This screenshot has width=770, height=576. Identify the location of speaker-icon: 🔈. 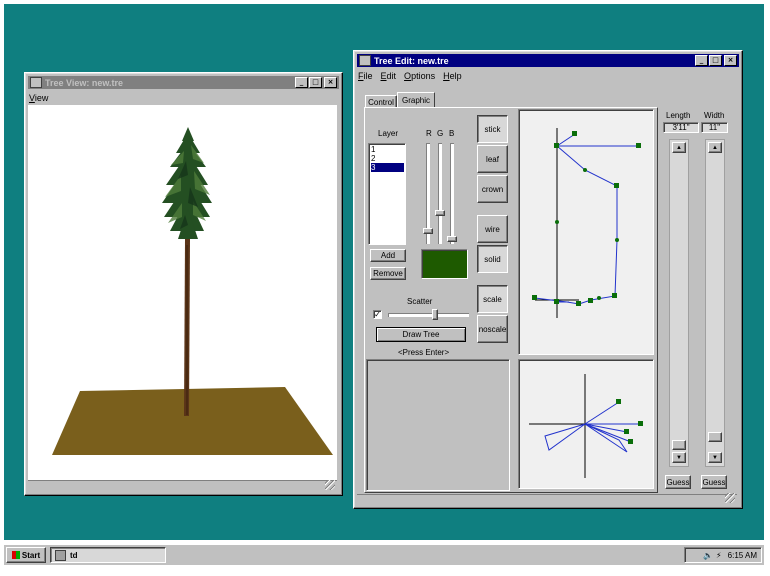
(708, 555).